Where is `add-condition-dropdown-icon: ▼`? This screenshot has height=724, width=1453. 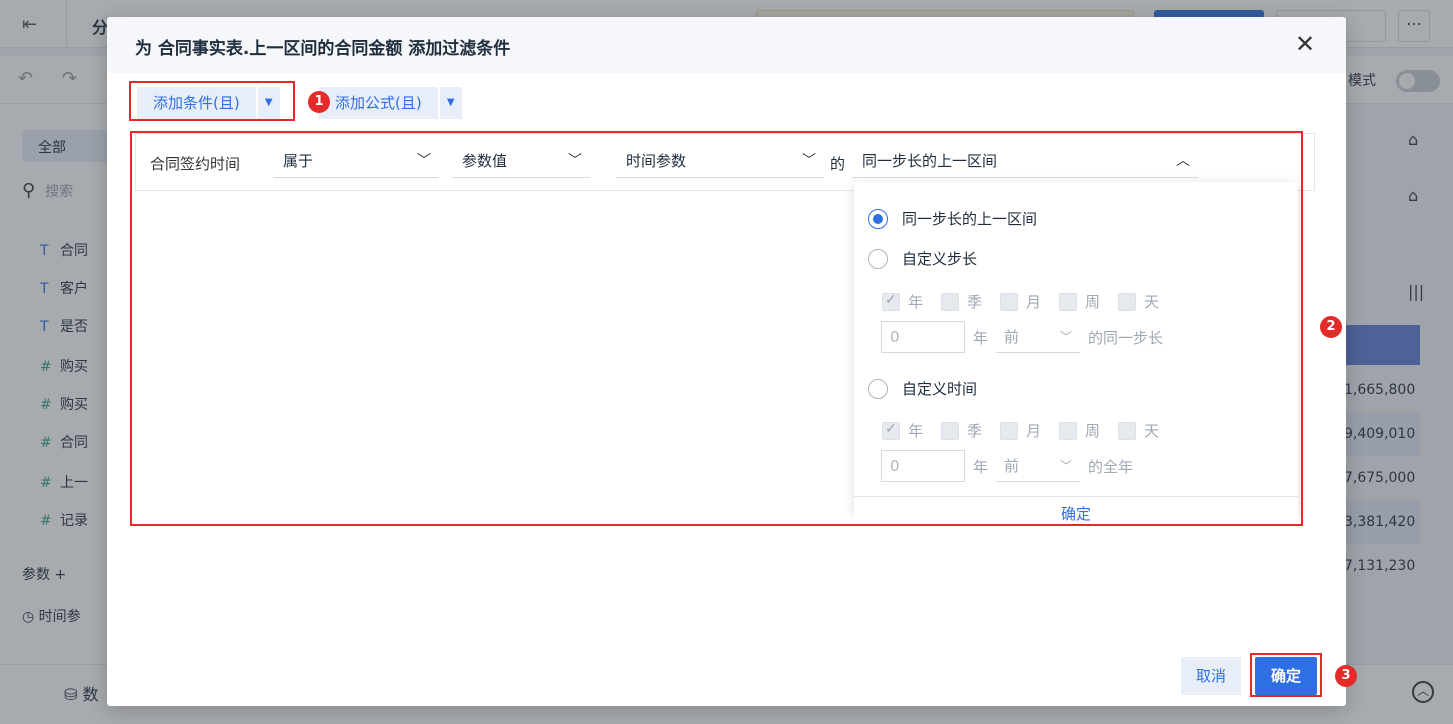
add-condition-dropdown-icon: ▼ is located at coordinates (268, 103).